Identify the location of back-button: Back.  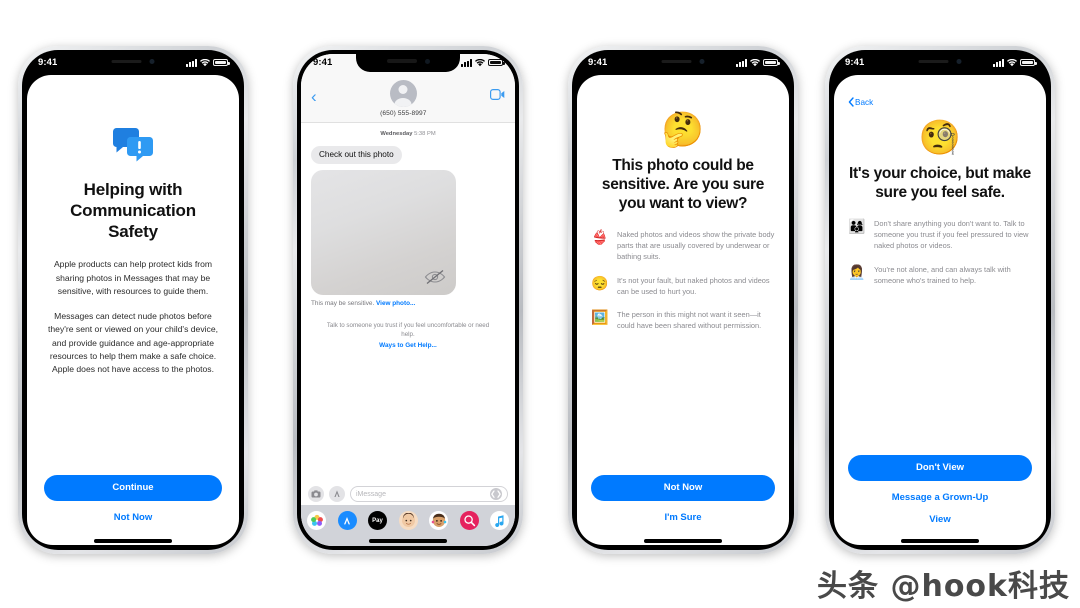
(940, 102).